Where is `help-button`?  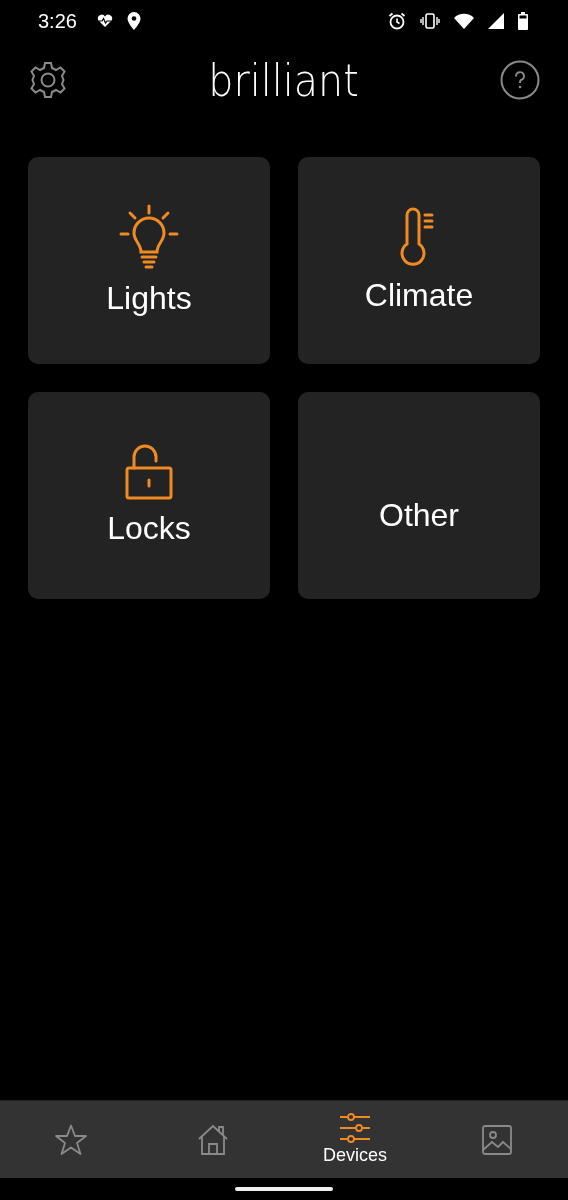 help-button is located at coordinates (520, 80).